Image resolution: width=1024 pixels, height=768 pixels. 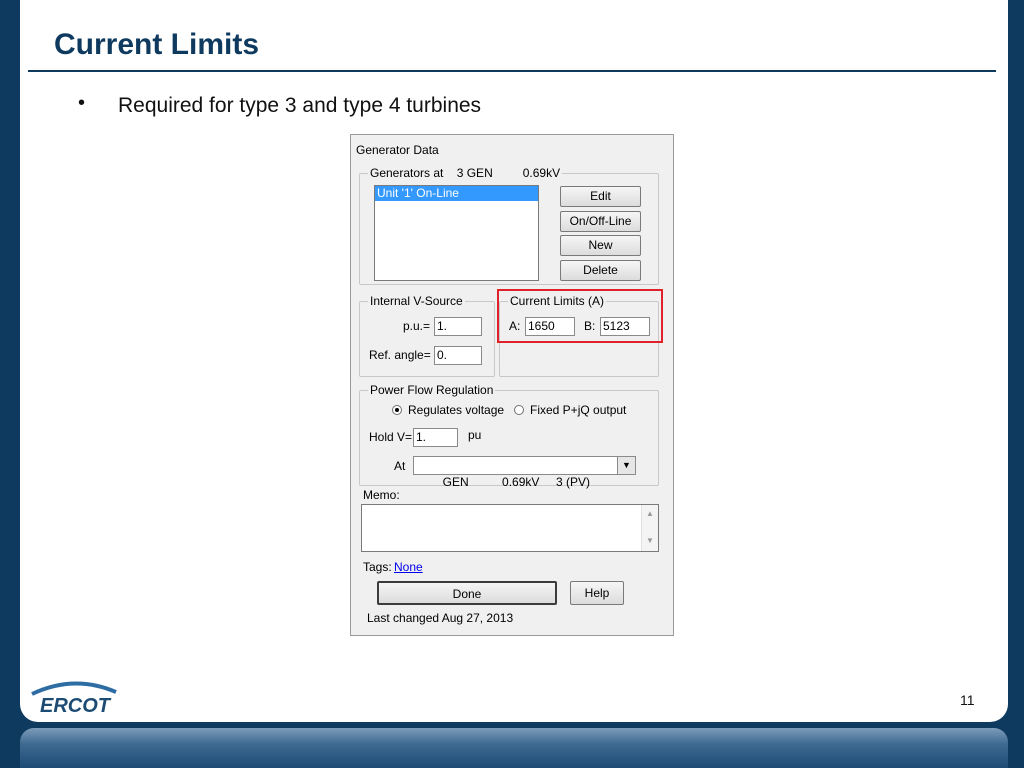 I want to click on page-number: 11, so click(x=967, y=700).